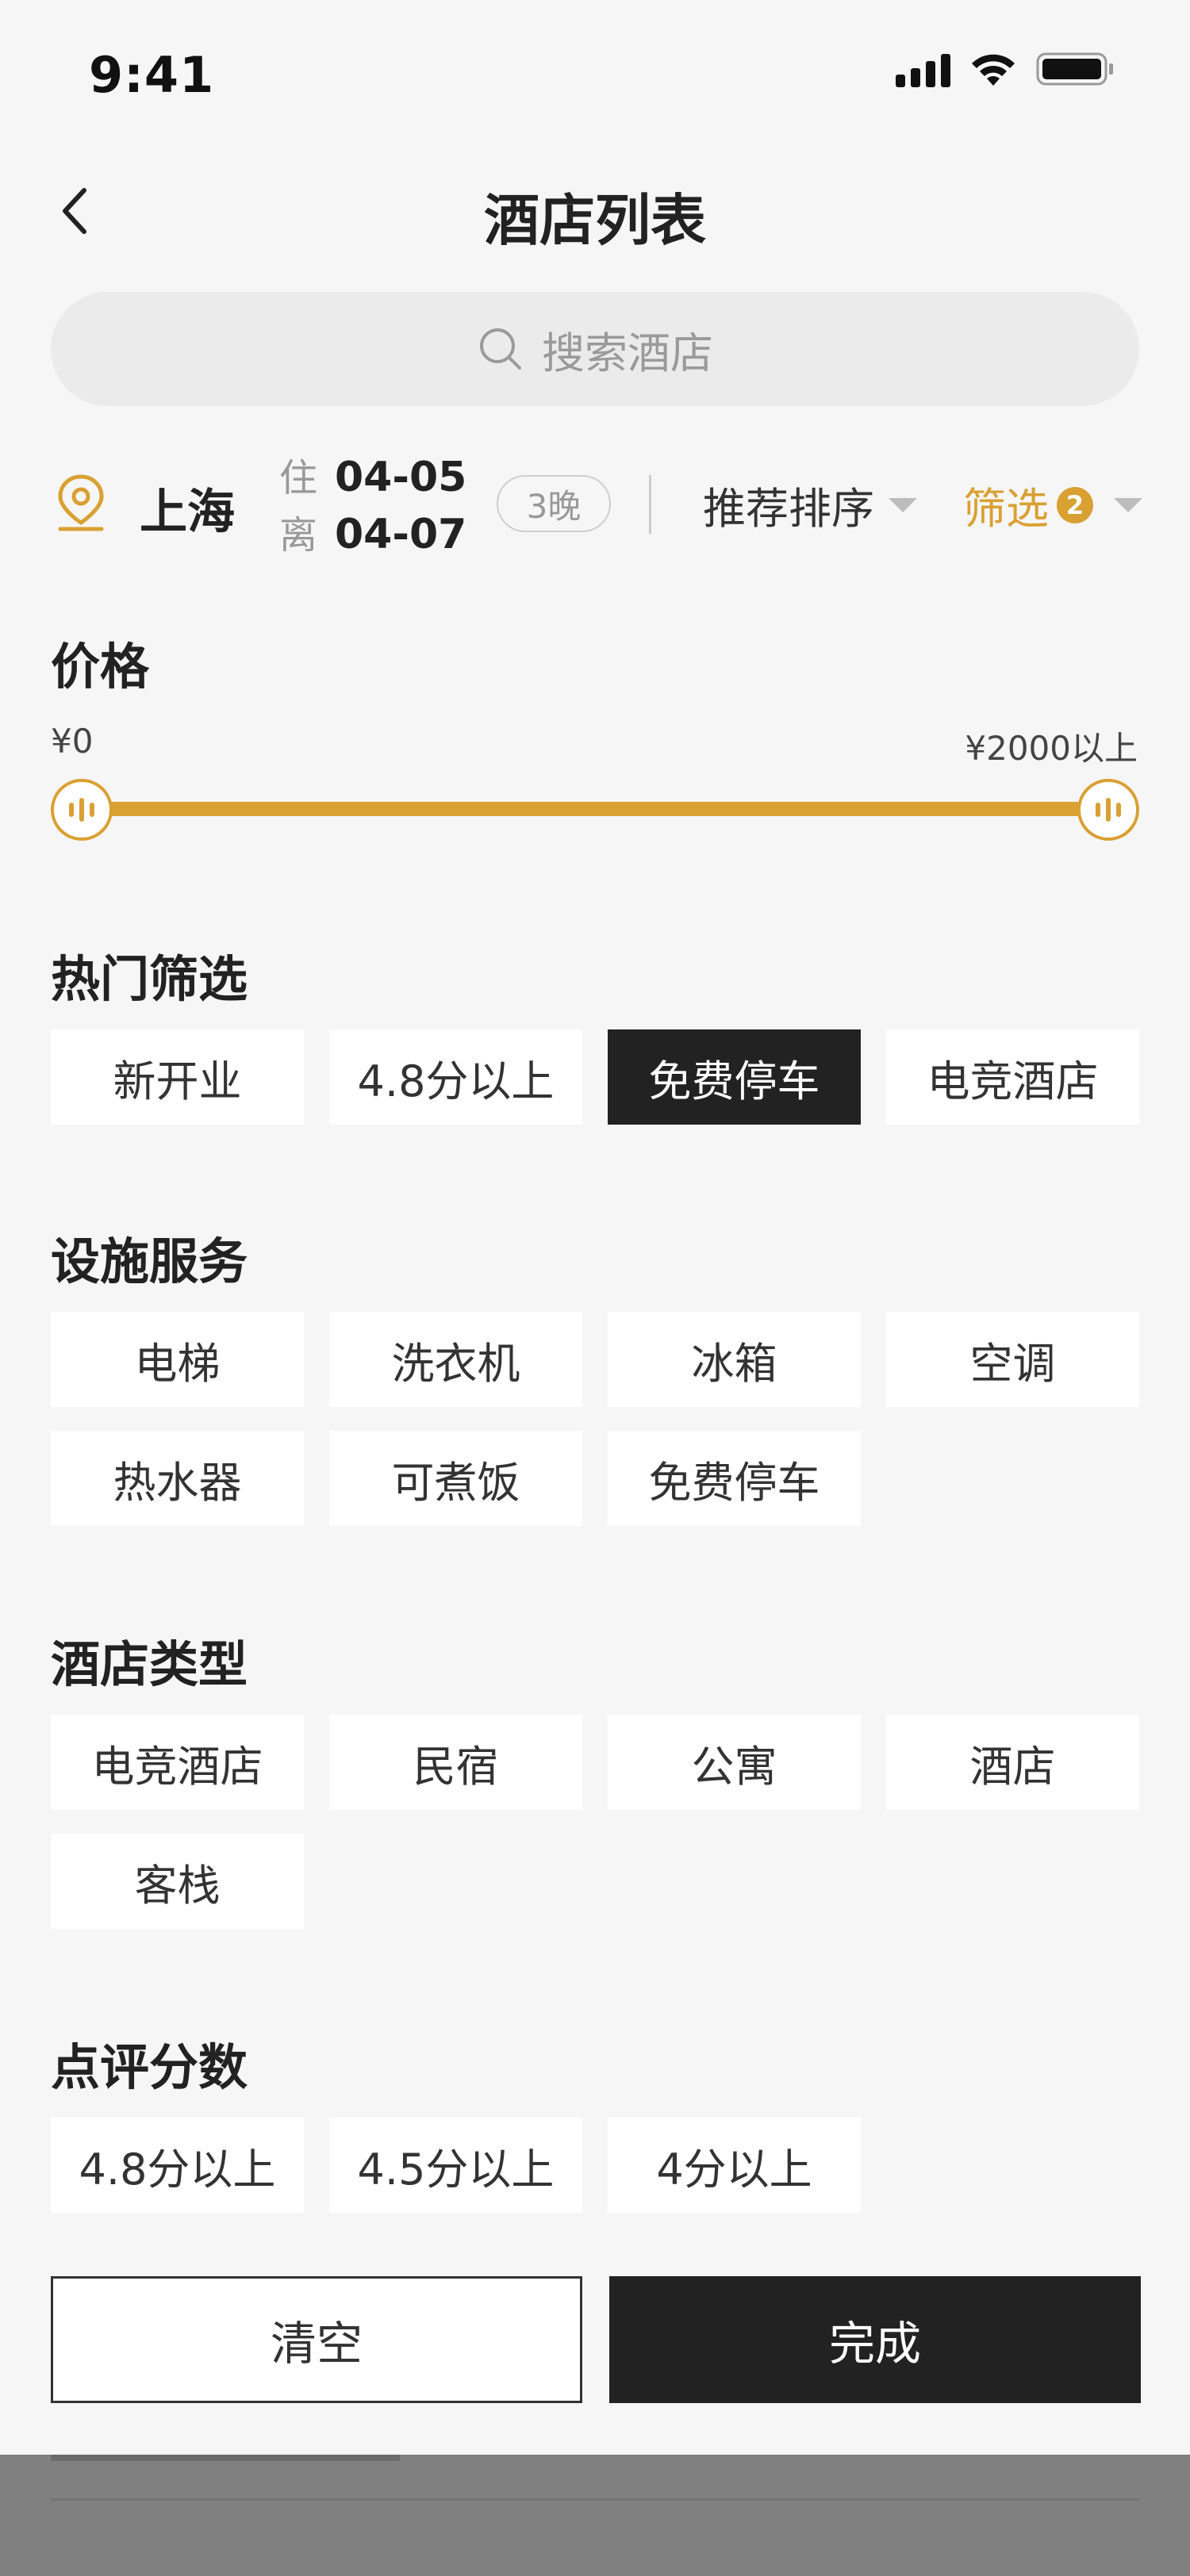  Describe the element at coordinates (1075, 505) in the screenshot. I see `filter-count-badge: 2` at that location.